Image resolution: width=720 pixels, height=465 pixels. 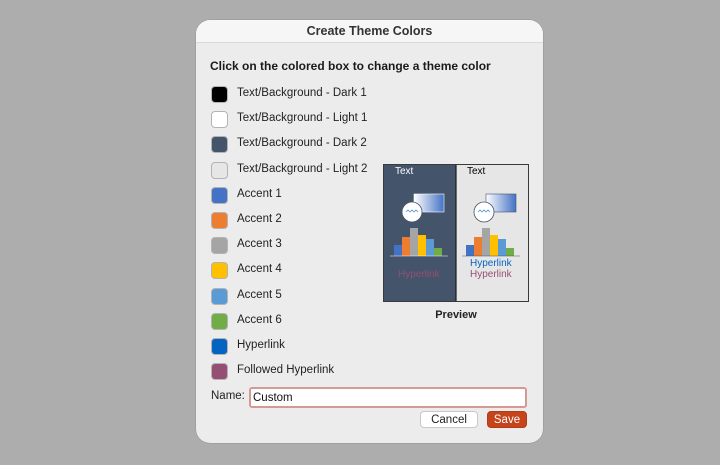 What do you see at coordinates (291, 272) in the screenshot?
I see `theme-color-row: Accent 4` at bounding box center [291, 272].